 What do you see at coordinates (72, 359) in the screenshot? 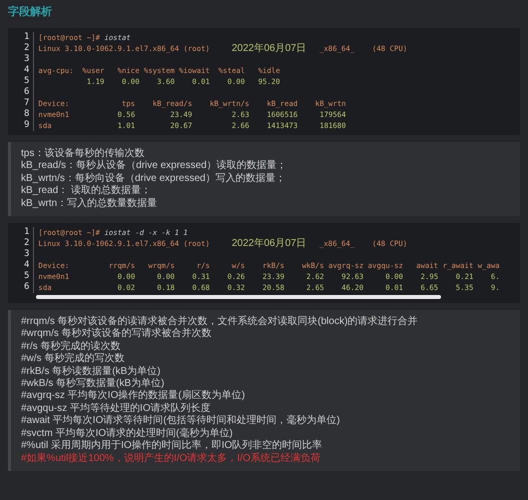
I see `note-text: #w/s 每秒完成的写次数` at bounding box center [72, 359].